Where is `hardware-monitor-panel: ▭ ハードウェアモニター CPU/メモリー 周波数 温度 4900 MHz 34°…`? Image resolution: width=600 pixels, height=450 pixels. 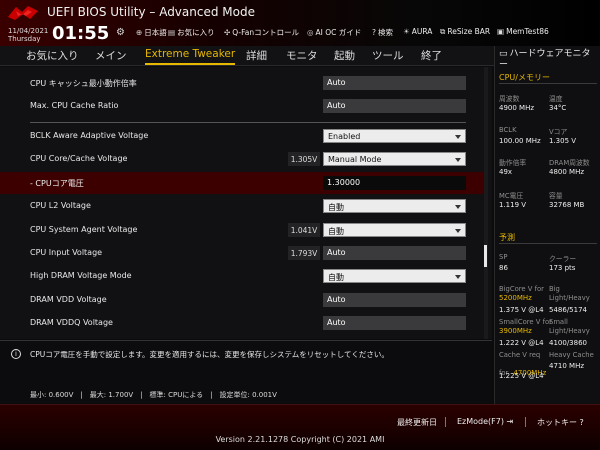 hardware-monitor-panel: ▭ ハードウェアモニター CPU/メモリー 周波数 温度 4900 MHz 34°… is located at coordinates (547, 225).